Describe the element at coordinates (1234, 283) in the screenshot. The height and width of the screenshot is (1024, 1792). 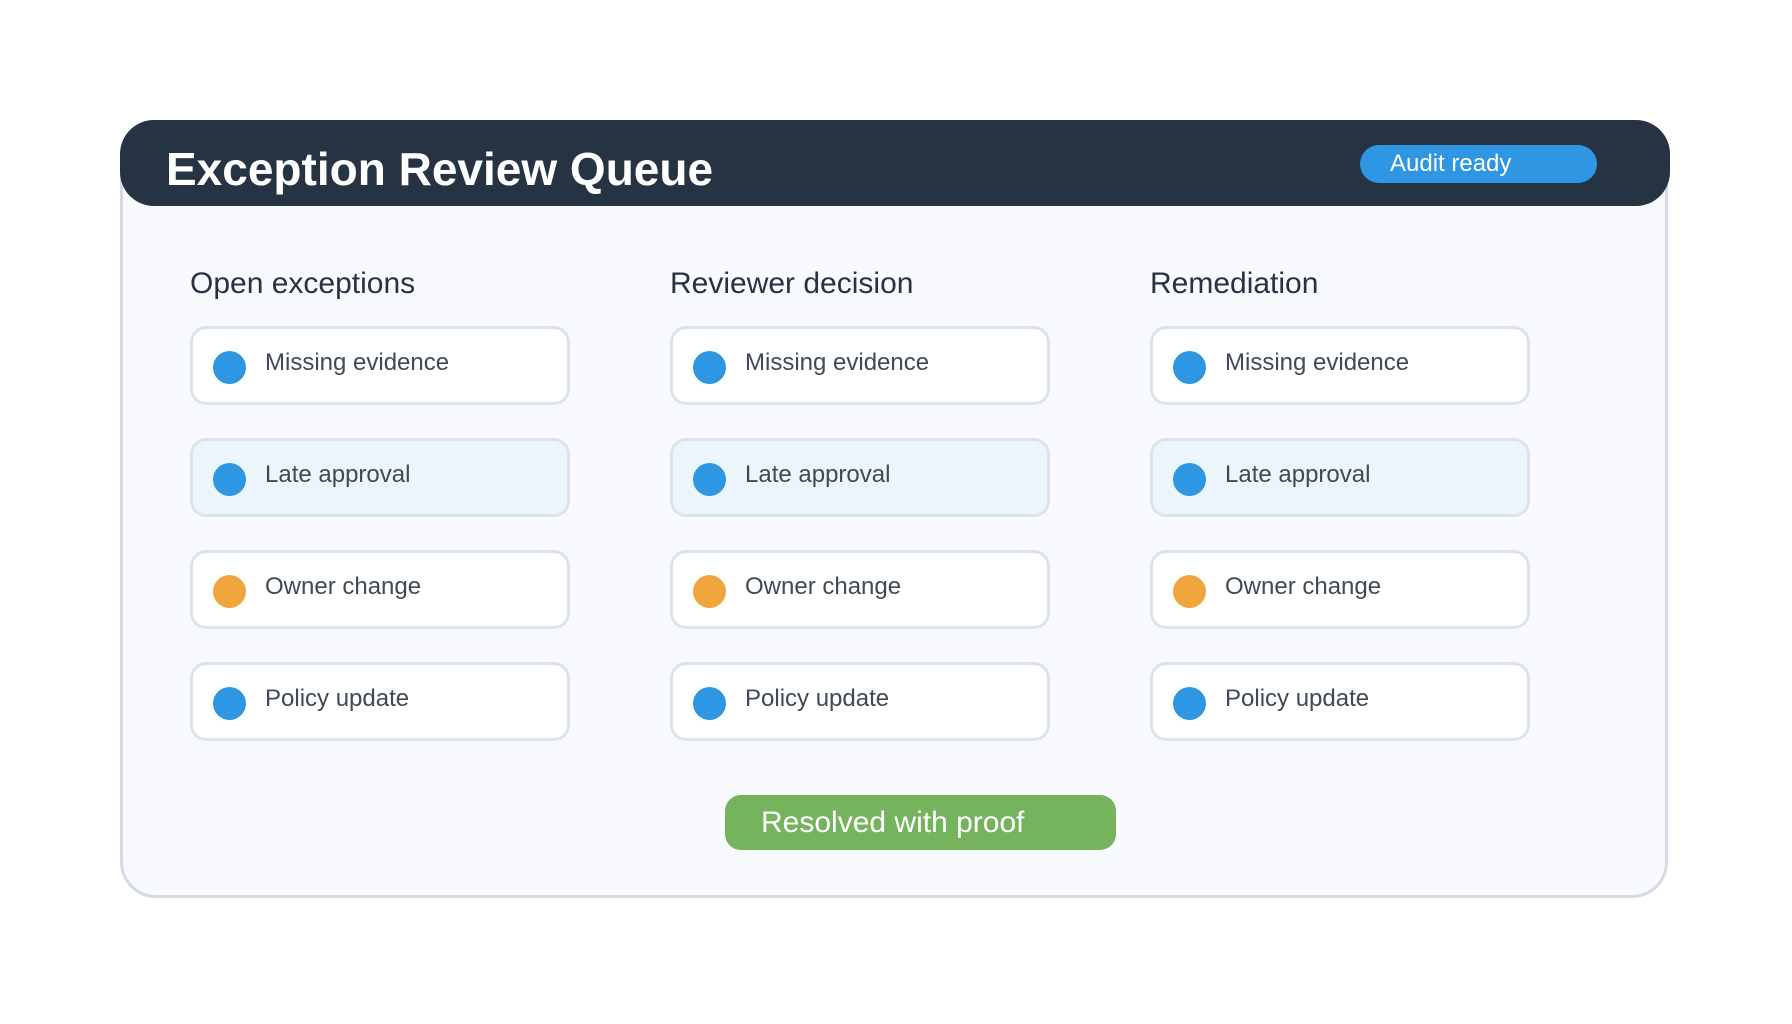
I see `column-title: Remediation` at that location.